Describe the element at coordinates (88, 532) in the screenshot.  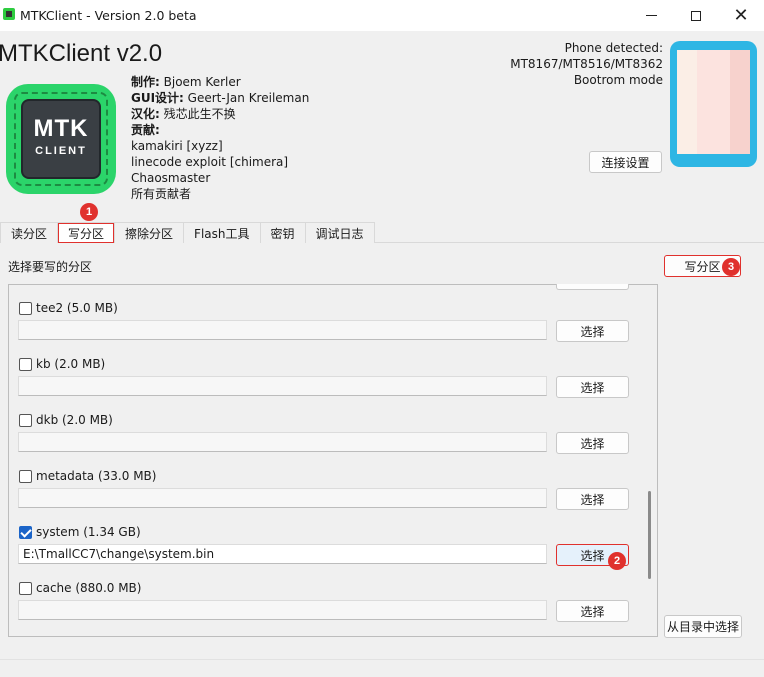
I see `partition-name: system (1.34 GB)` at that location.